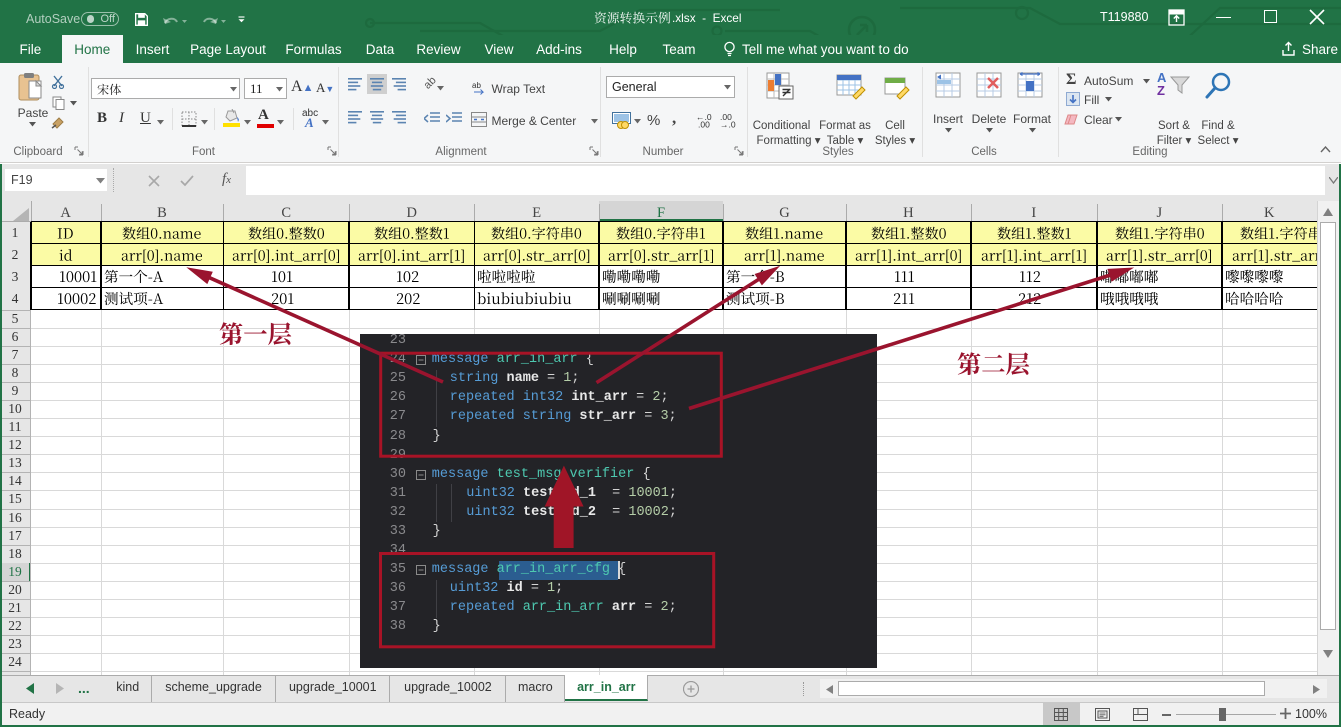  I want to click on svg-text: .00, so click(704, 124).